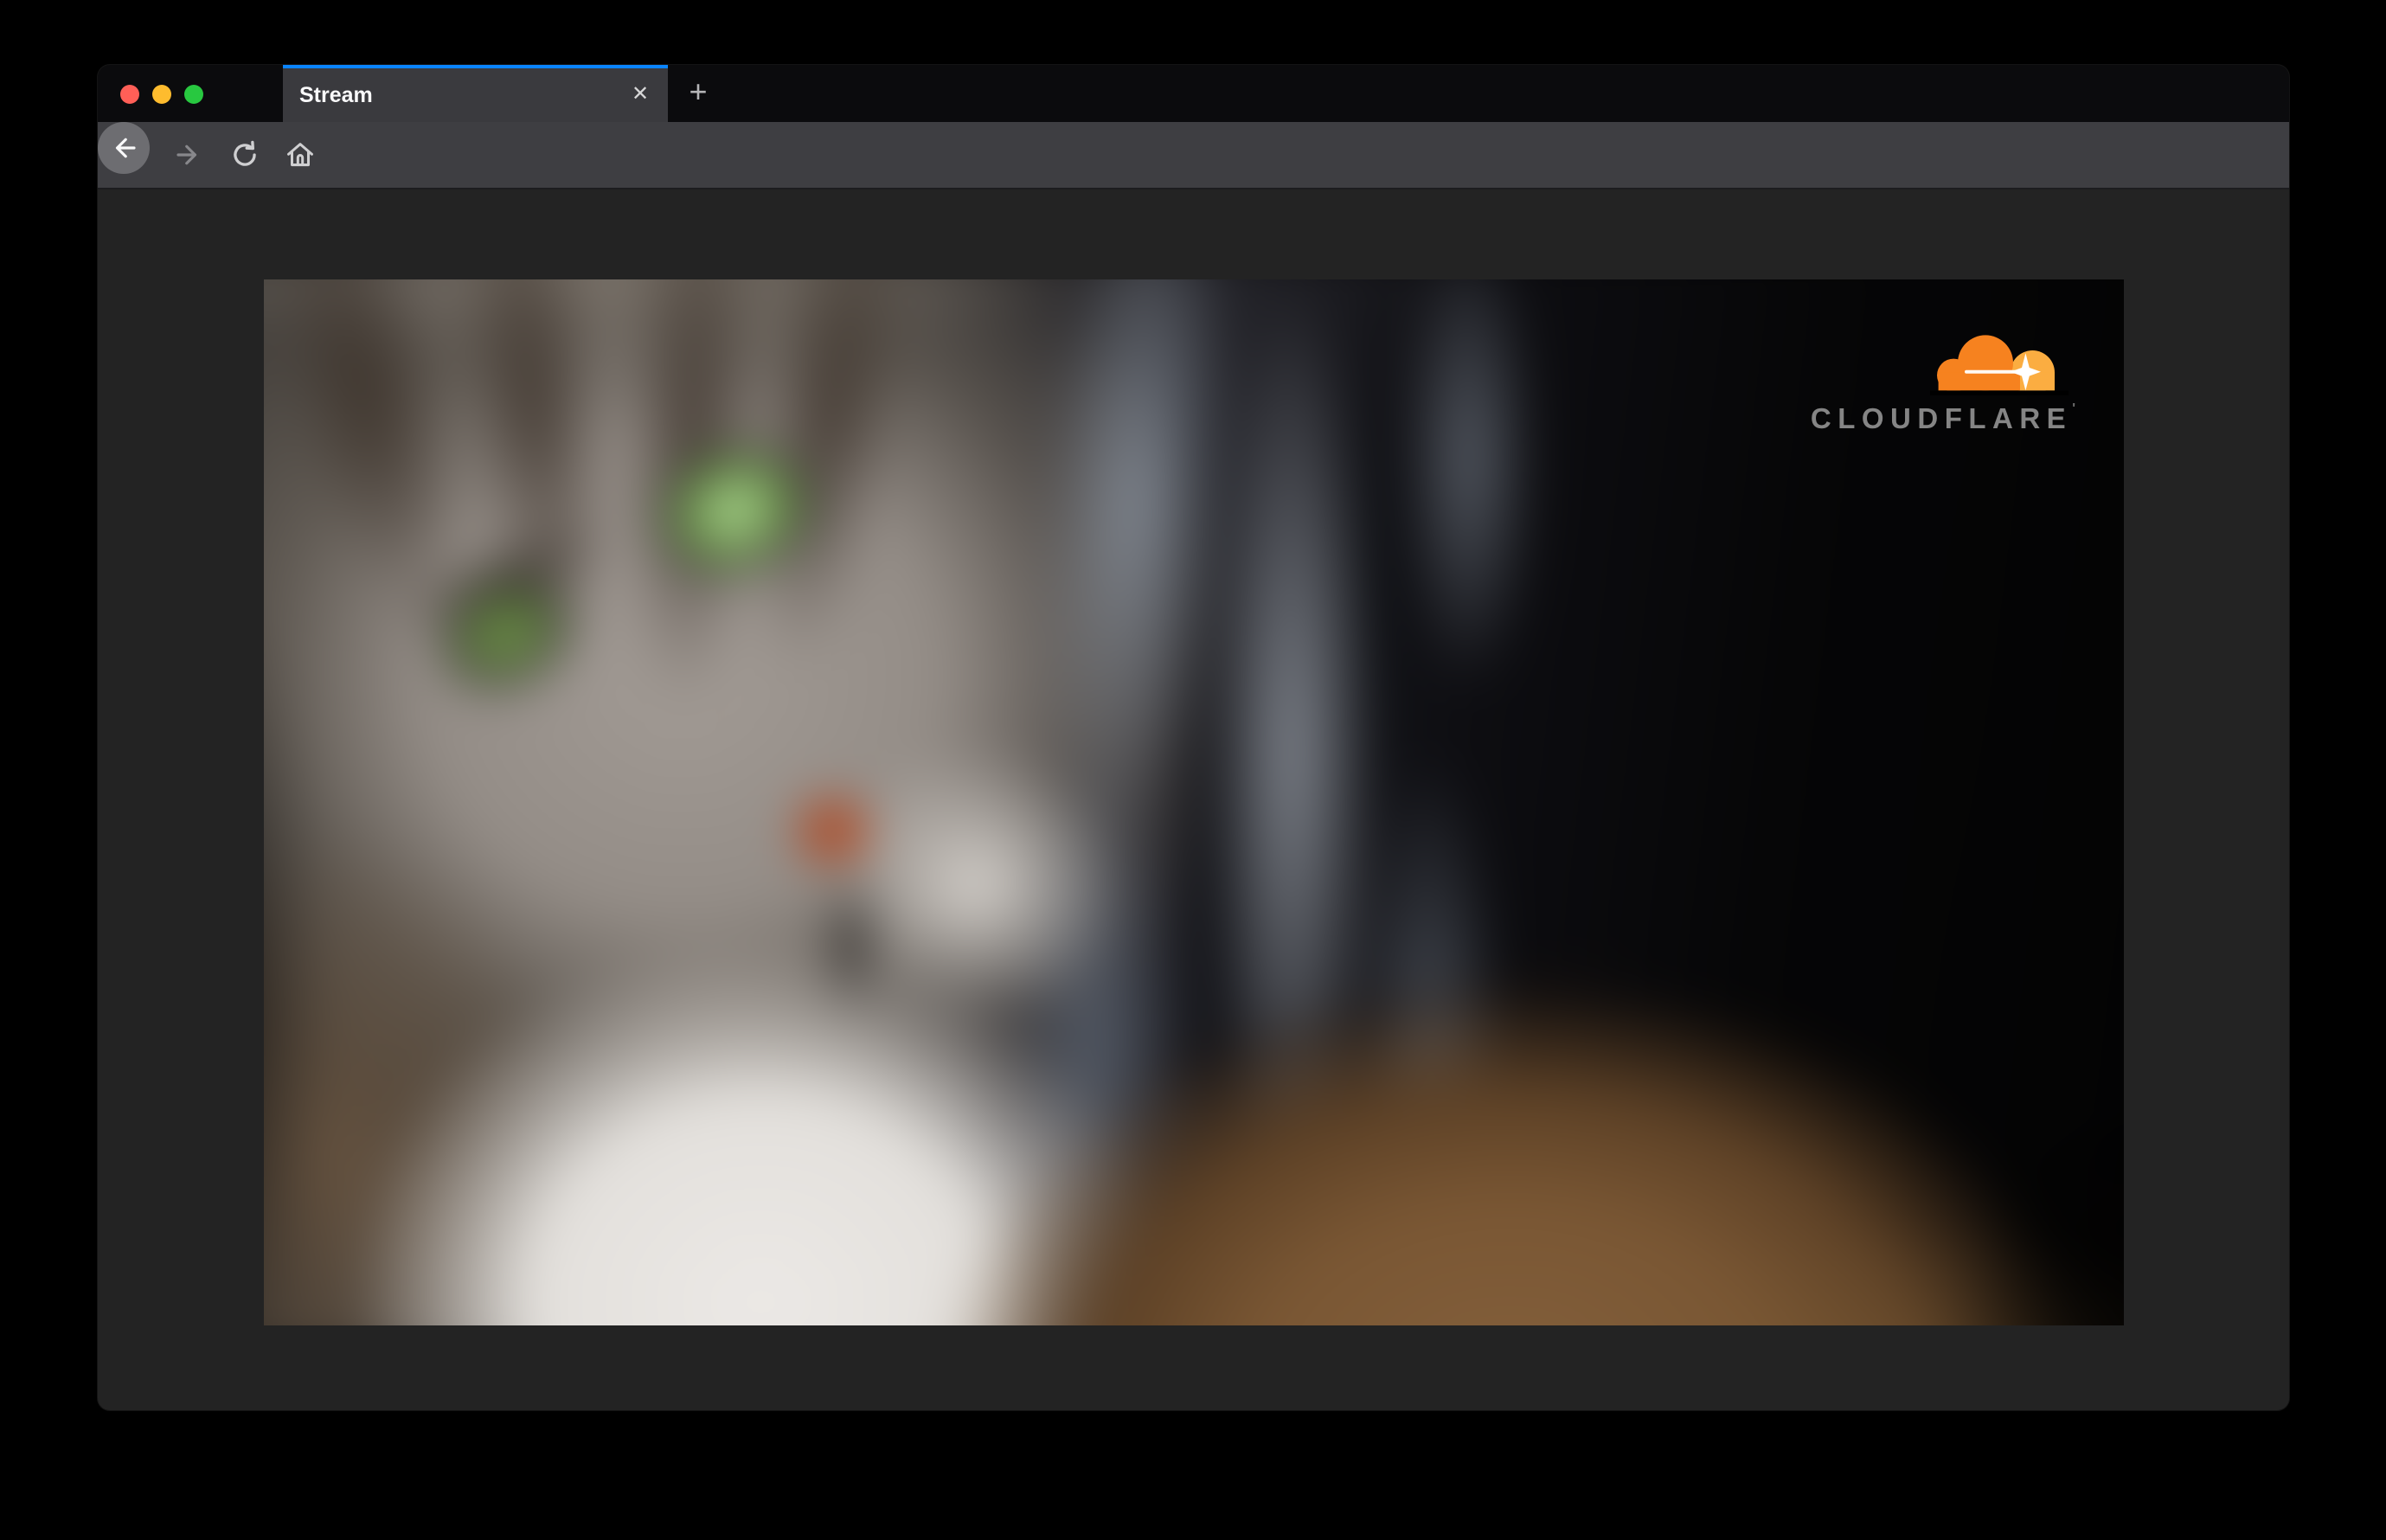 The image size is (2386, 1540). Describe the element at coordinates (698, 93) in the screenshot. I see `new-tab-button: +` at that location.